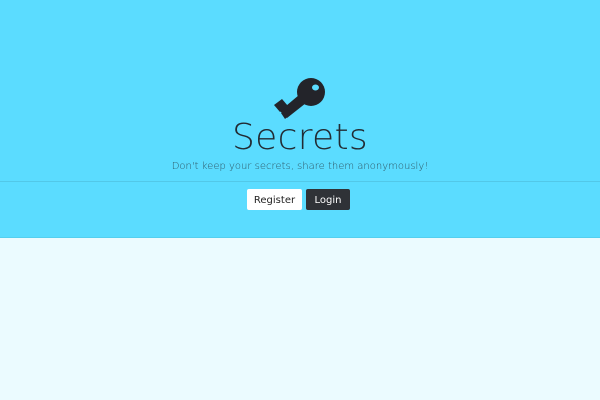  What do you see at coordinates (274, 199) in the screenshot?
I see `register-button: Register` at bounding box center [274, 199].